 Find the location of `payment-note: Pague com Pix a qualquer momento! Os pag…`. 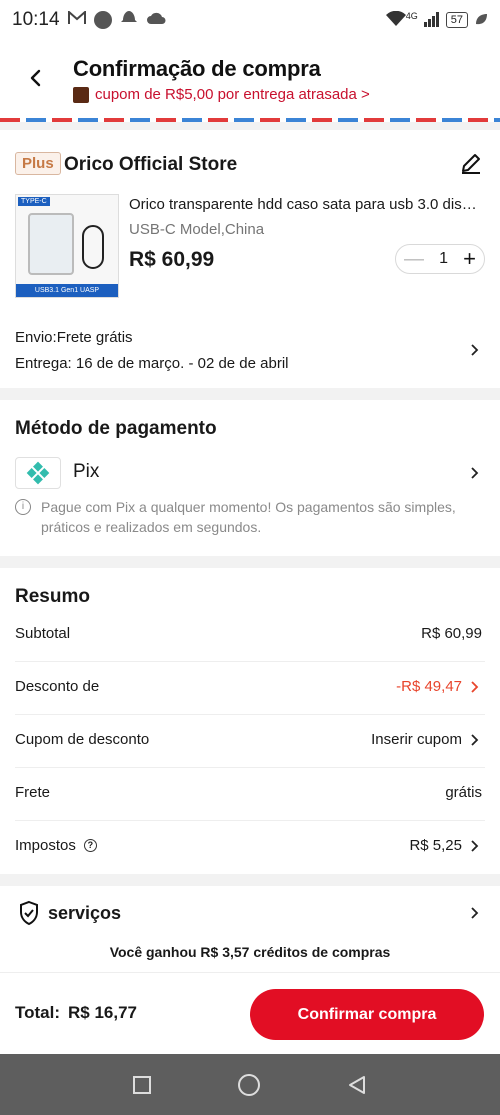

payment-note: Pague com Pix a qualquer momento! Os pag… is located at coordinates (248, 517).